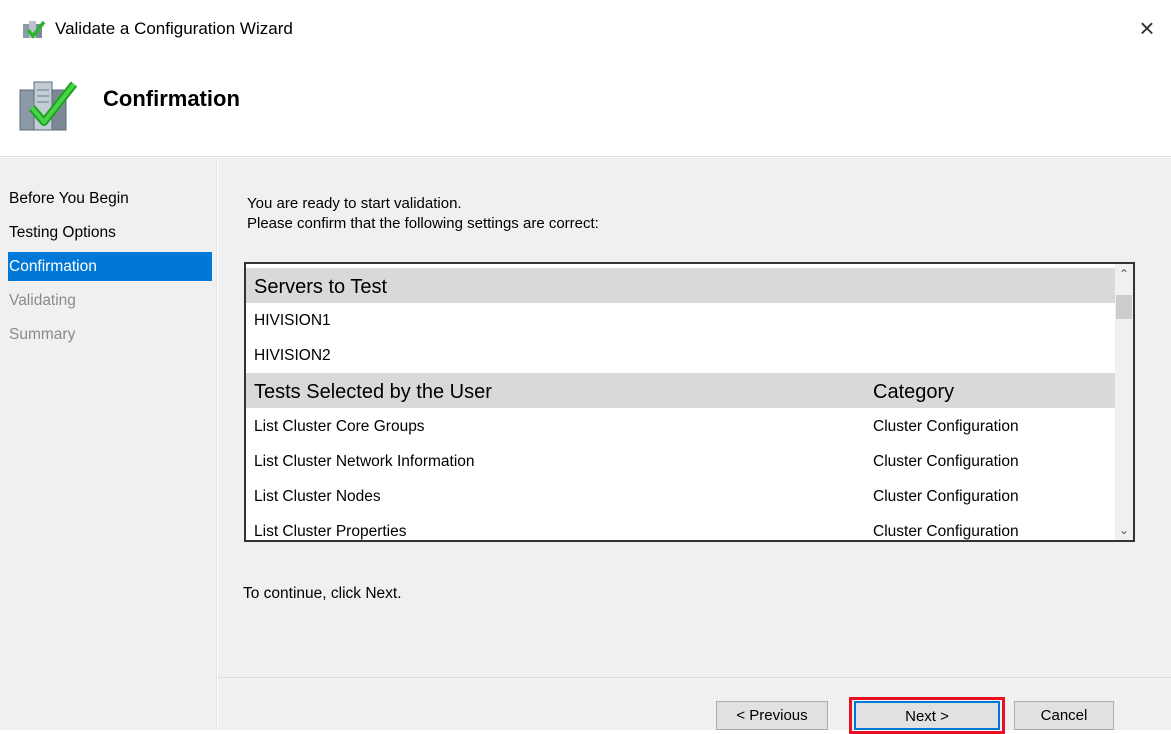 Image resolution: width=1171 pixels, height=734 pixels. Describe the element at coordinates (585, 108) in the screenshot. I see `wizard-header: Confirmation` at that location.